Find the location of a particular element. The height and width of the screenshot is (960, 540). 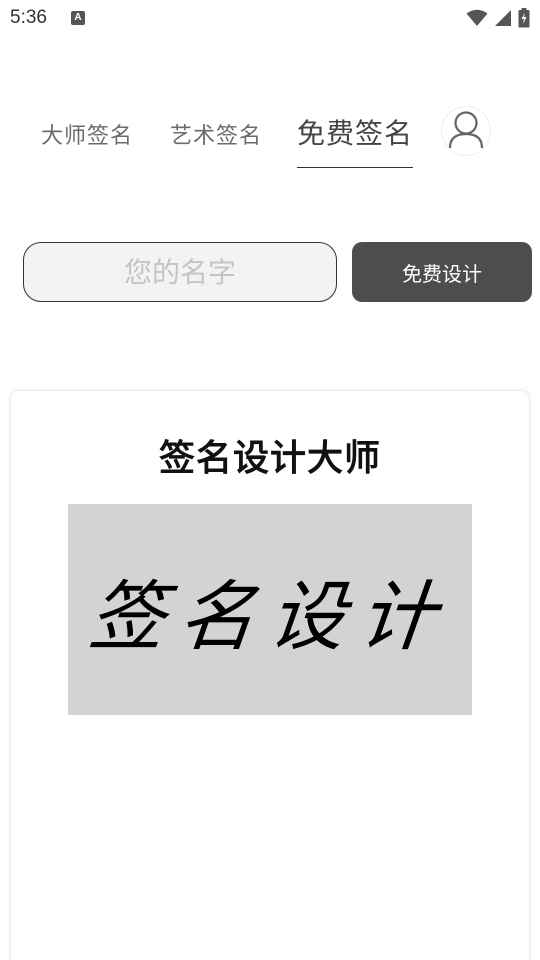

signature-sample-text: 签名设计 is located at coordinates (269, 616).